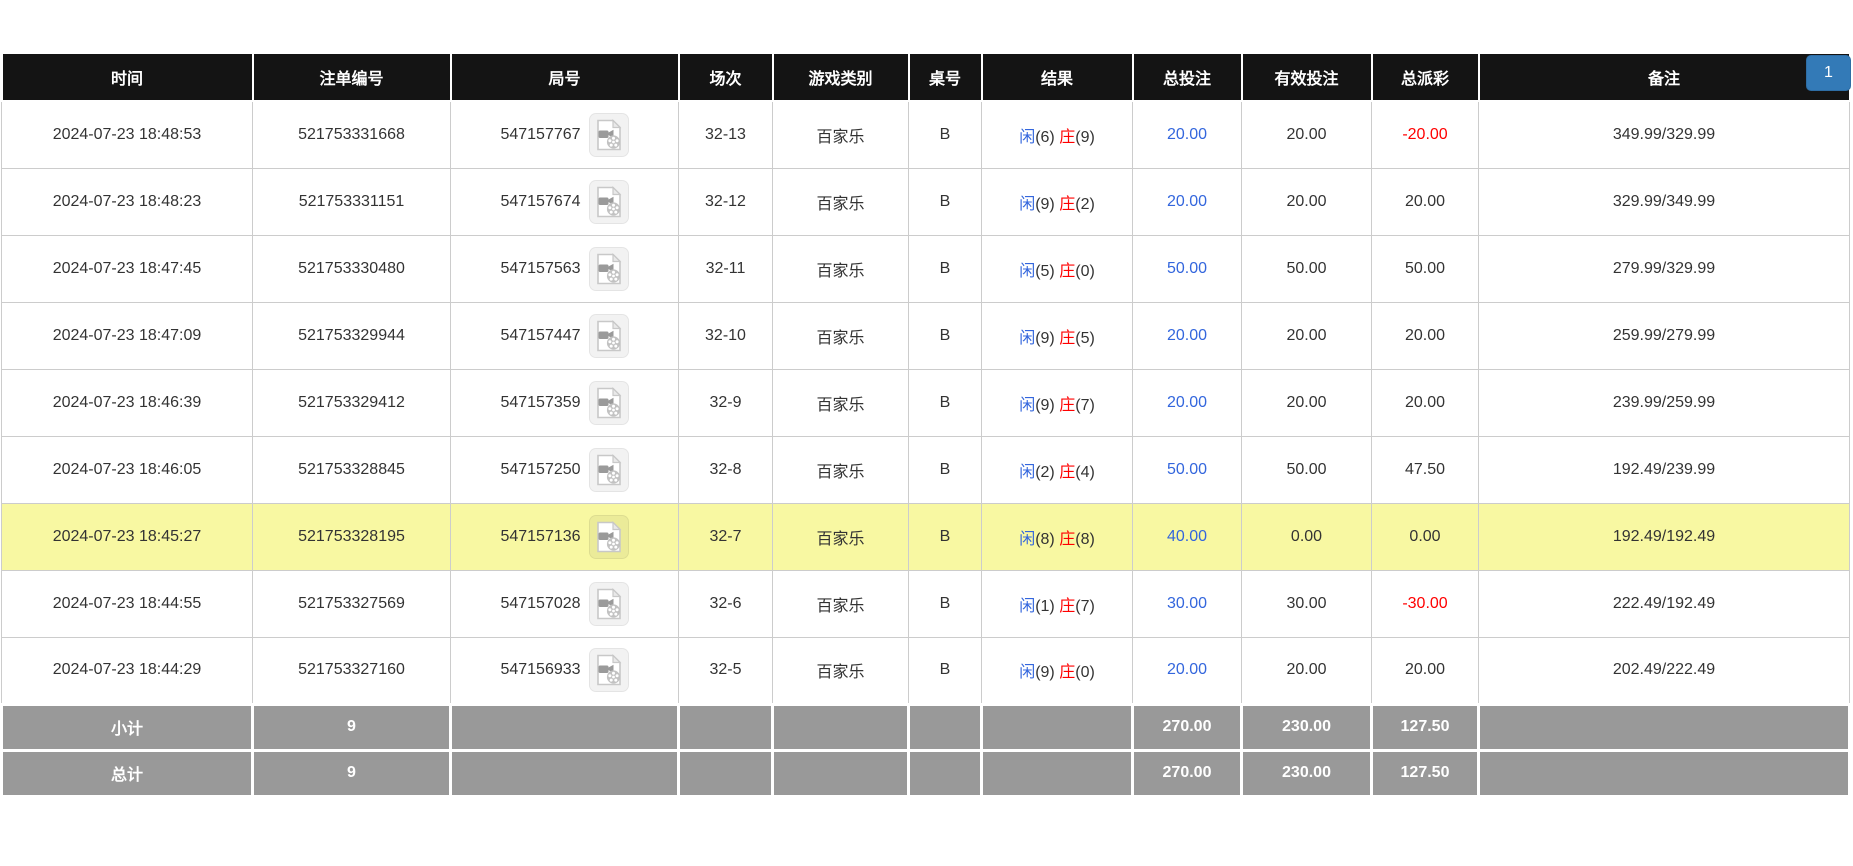 The height and width of the screenshot is (866, 1853). Describe the element at coordinates (1085, 137) in the screenshot. I see `result-banker-score: (9)` at that location.